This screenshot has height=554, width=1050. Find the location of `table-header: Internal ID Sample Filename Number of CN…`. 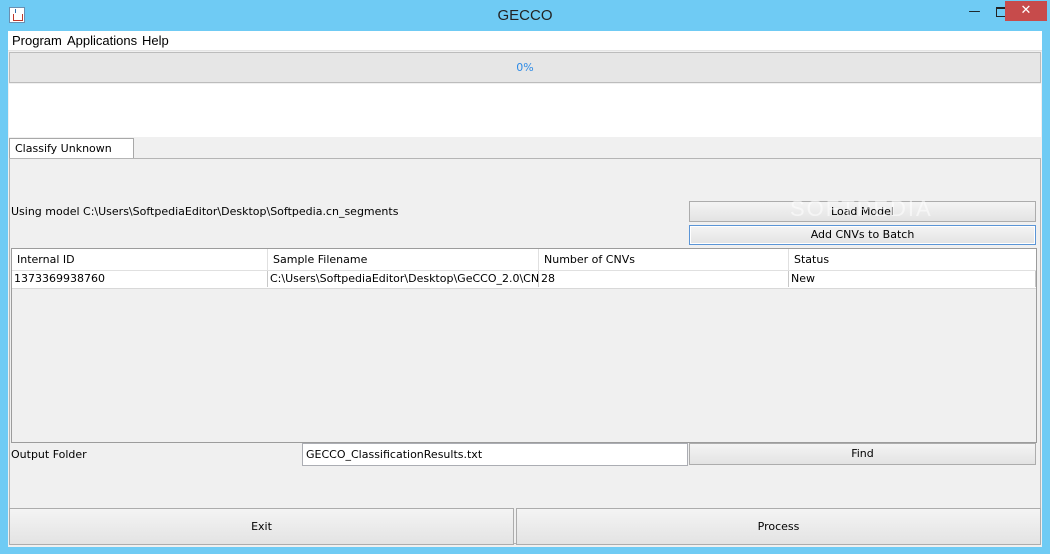

table-header: Internal ID Sample Filename Number of CN… is located at coordinates (524, 260).